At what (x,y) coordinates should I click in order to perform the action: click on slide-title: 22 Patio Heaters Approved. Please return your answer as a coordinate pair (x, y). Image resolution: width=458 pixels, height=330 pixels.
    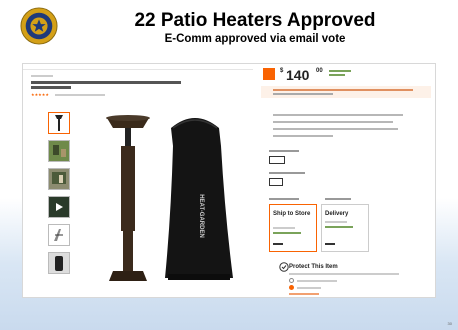
    Looking at the image, I should click on (255, 20).